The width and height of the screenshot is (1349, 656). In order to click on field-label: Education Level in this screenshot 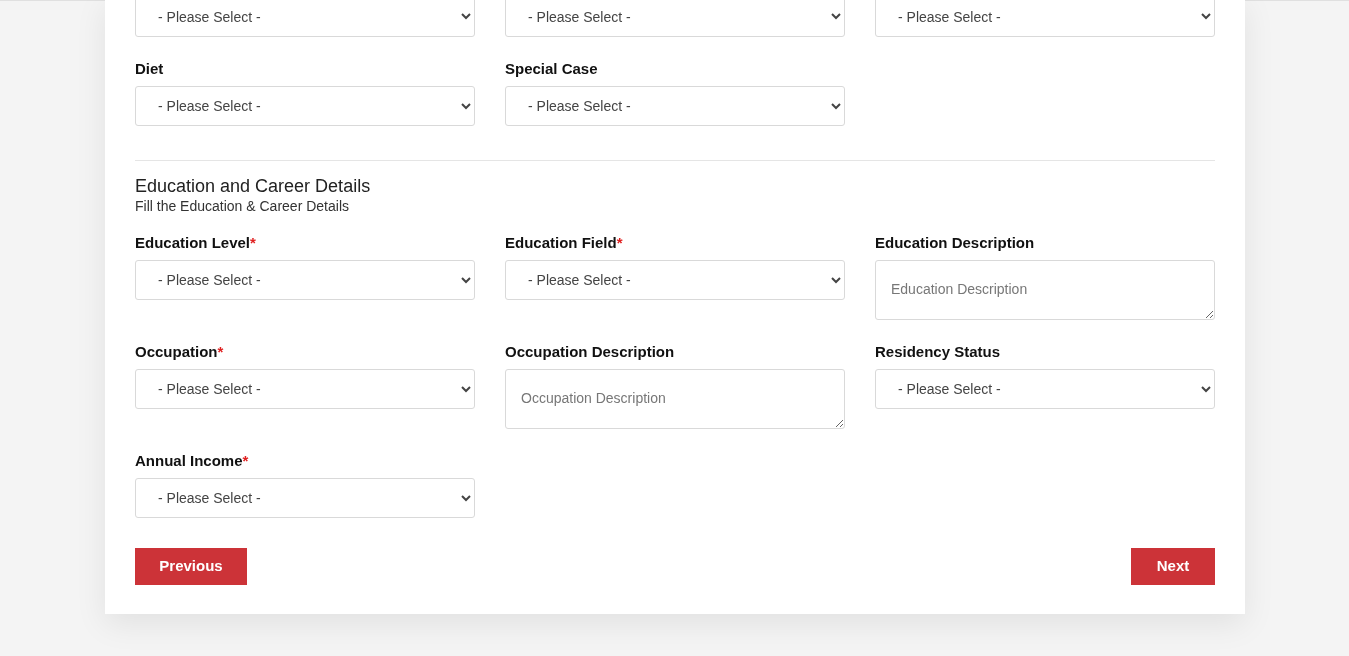, I will do `click(193, 242)`.